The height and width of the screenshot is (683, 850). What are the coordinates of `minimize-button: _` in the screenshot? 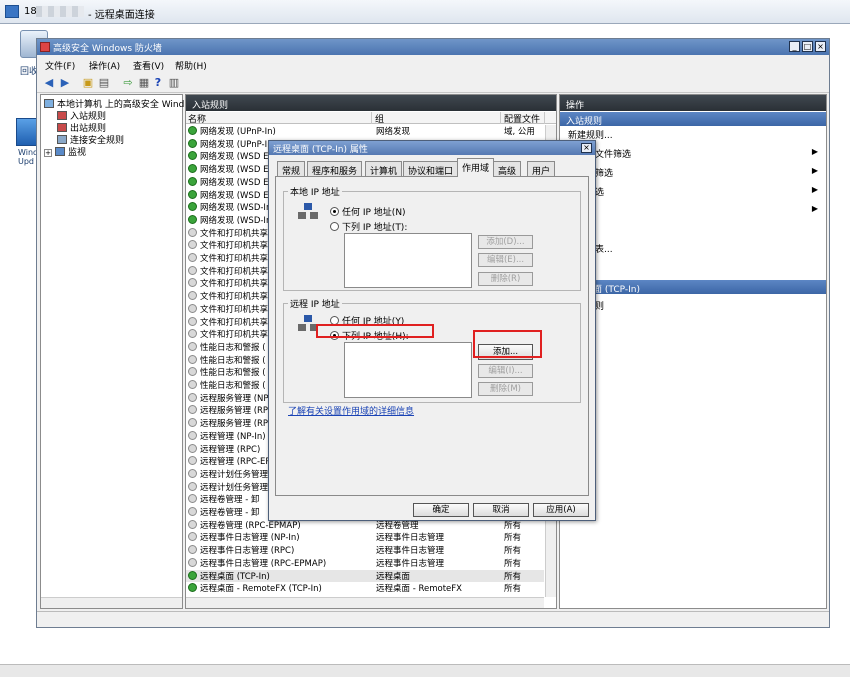 It's located at (794, 46).